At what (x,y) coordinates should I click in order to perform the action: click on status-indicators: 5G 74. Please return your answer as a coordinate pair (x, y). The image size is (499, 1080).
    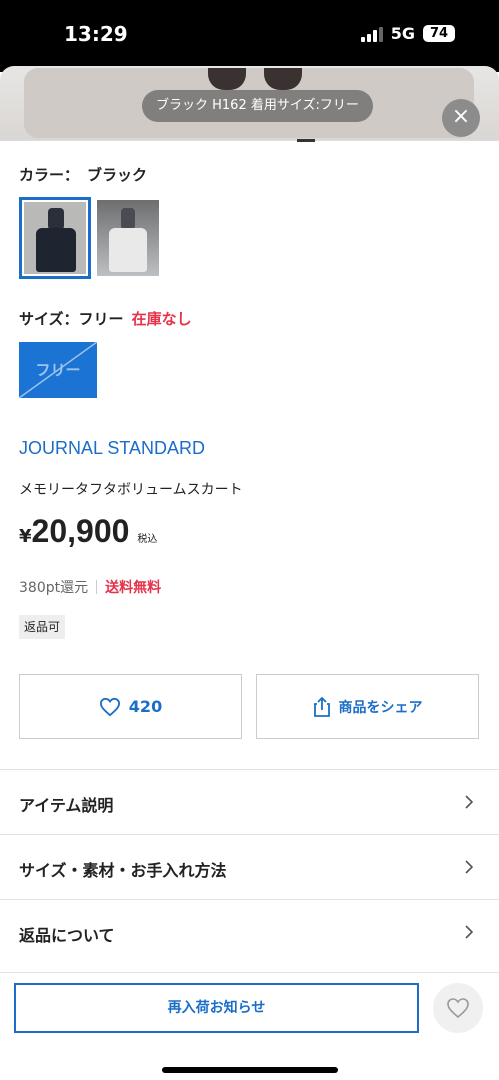
    Looking at the image, I should click on (407, 33).